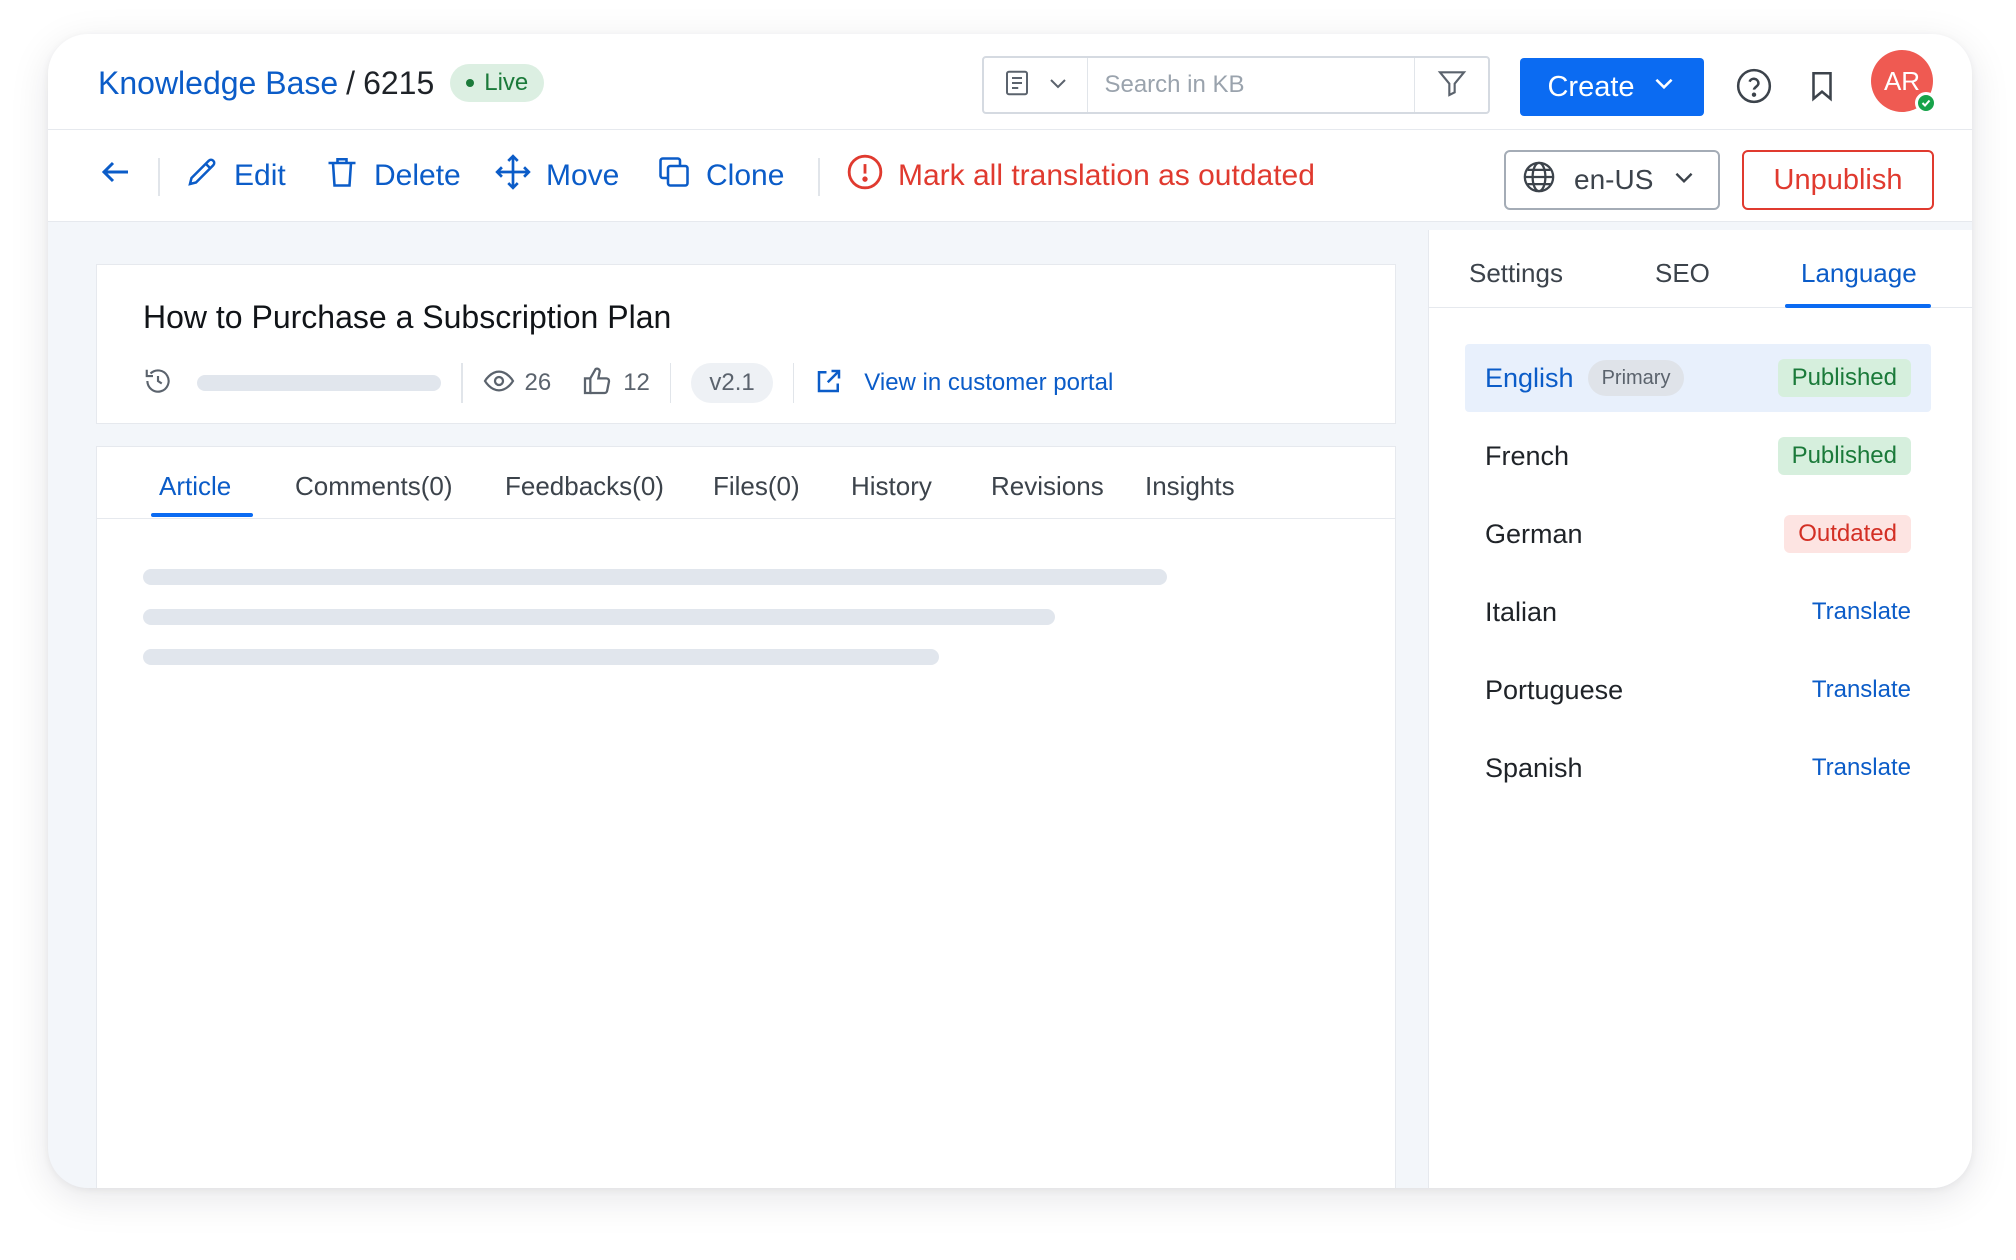  I want to click on user-avatar: AR, so click(1904, 82).